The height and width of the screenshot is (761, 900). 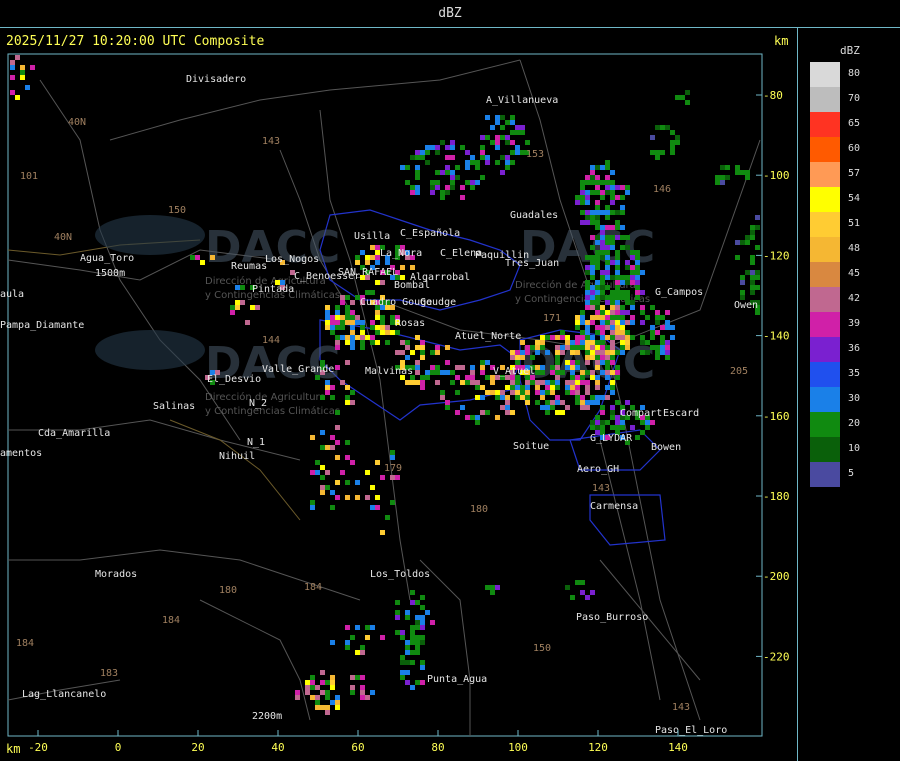 I want to click on legend-label: 45, so click(x=854, y=273).